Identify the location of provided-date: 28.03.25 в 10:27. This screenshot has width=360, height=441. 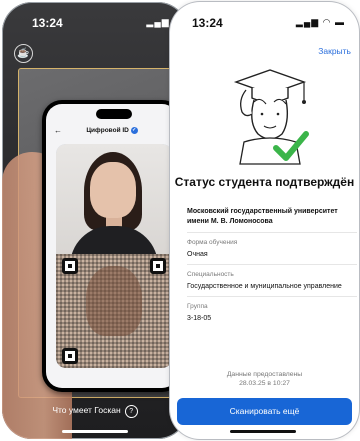
(264, 384).